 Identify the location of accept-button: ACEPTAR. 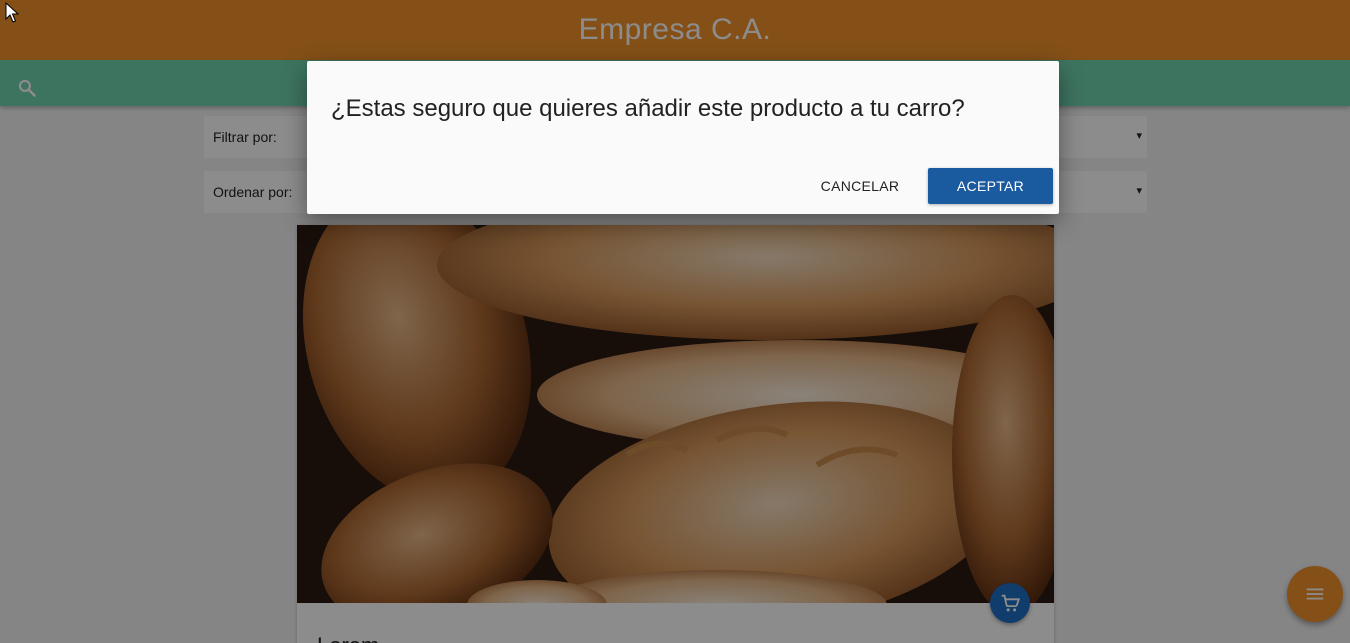
(990, 186).